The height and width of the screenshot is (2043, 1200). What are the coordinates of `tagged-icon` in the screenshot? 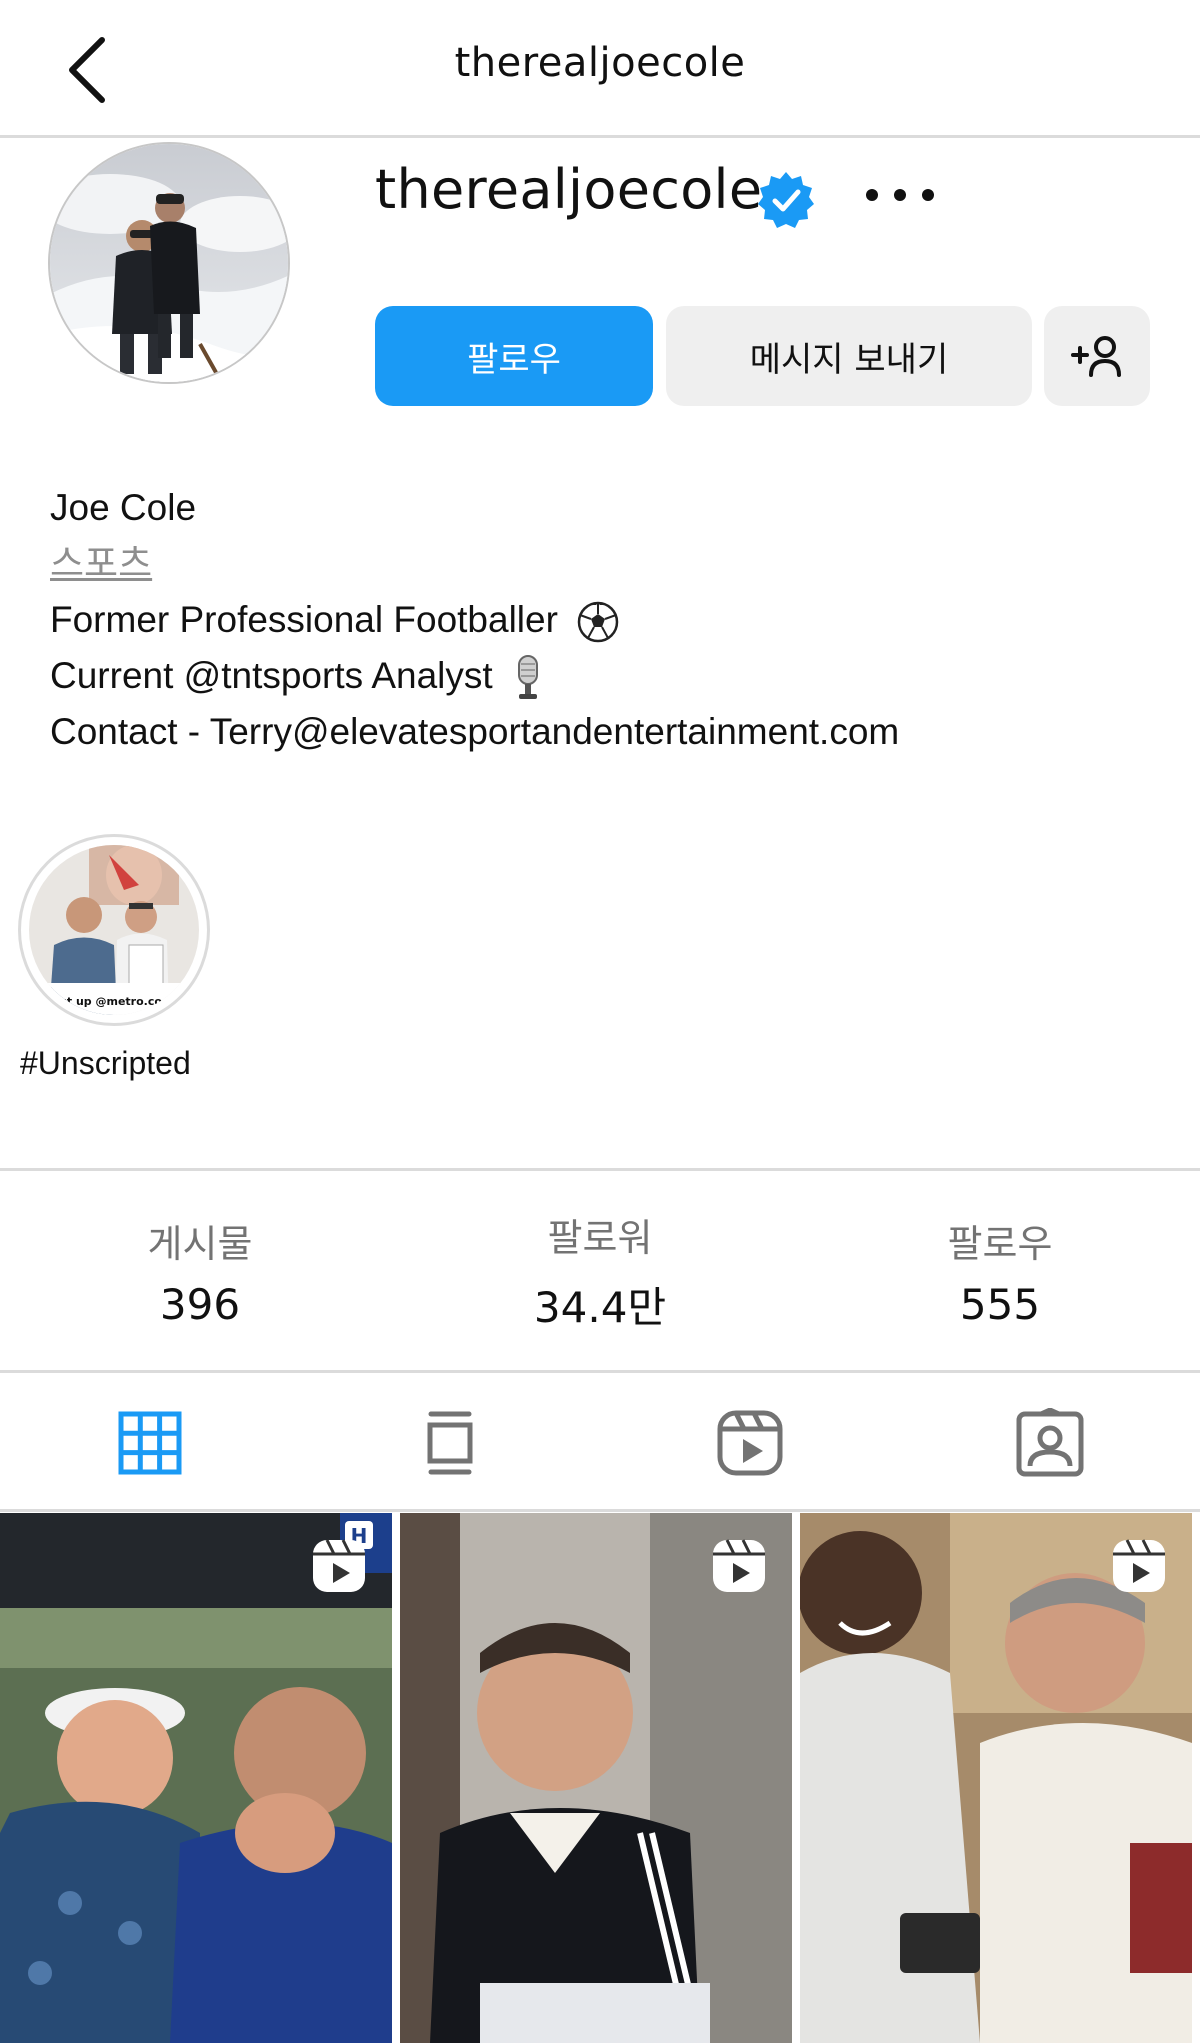 It's located at (1050, 1441).